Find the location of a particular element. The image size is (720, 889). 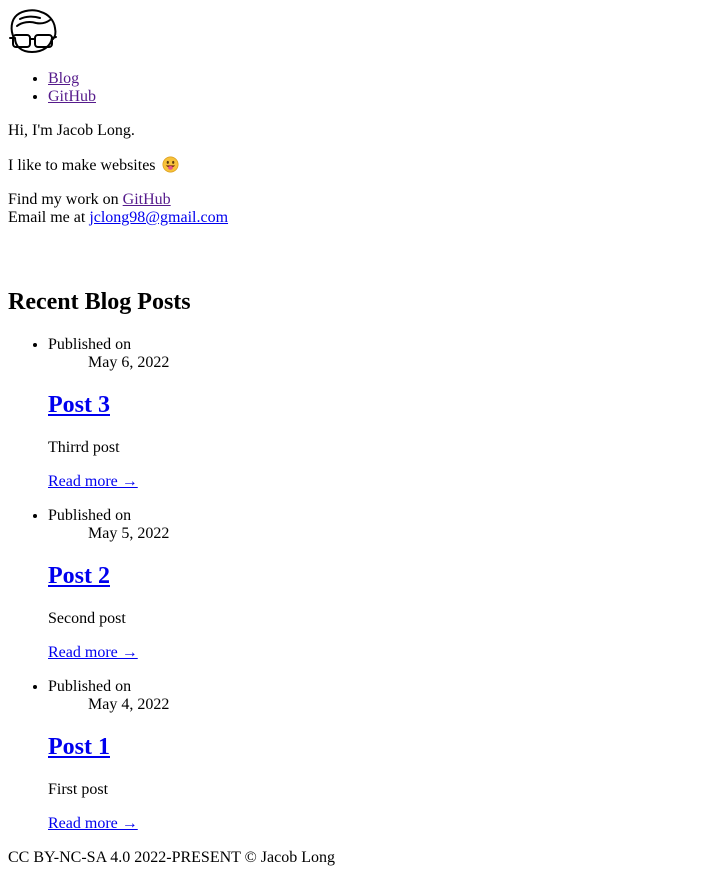

grinning-tongue-emoji-icon is located at coordinates (170, 164).